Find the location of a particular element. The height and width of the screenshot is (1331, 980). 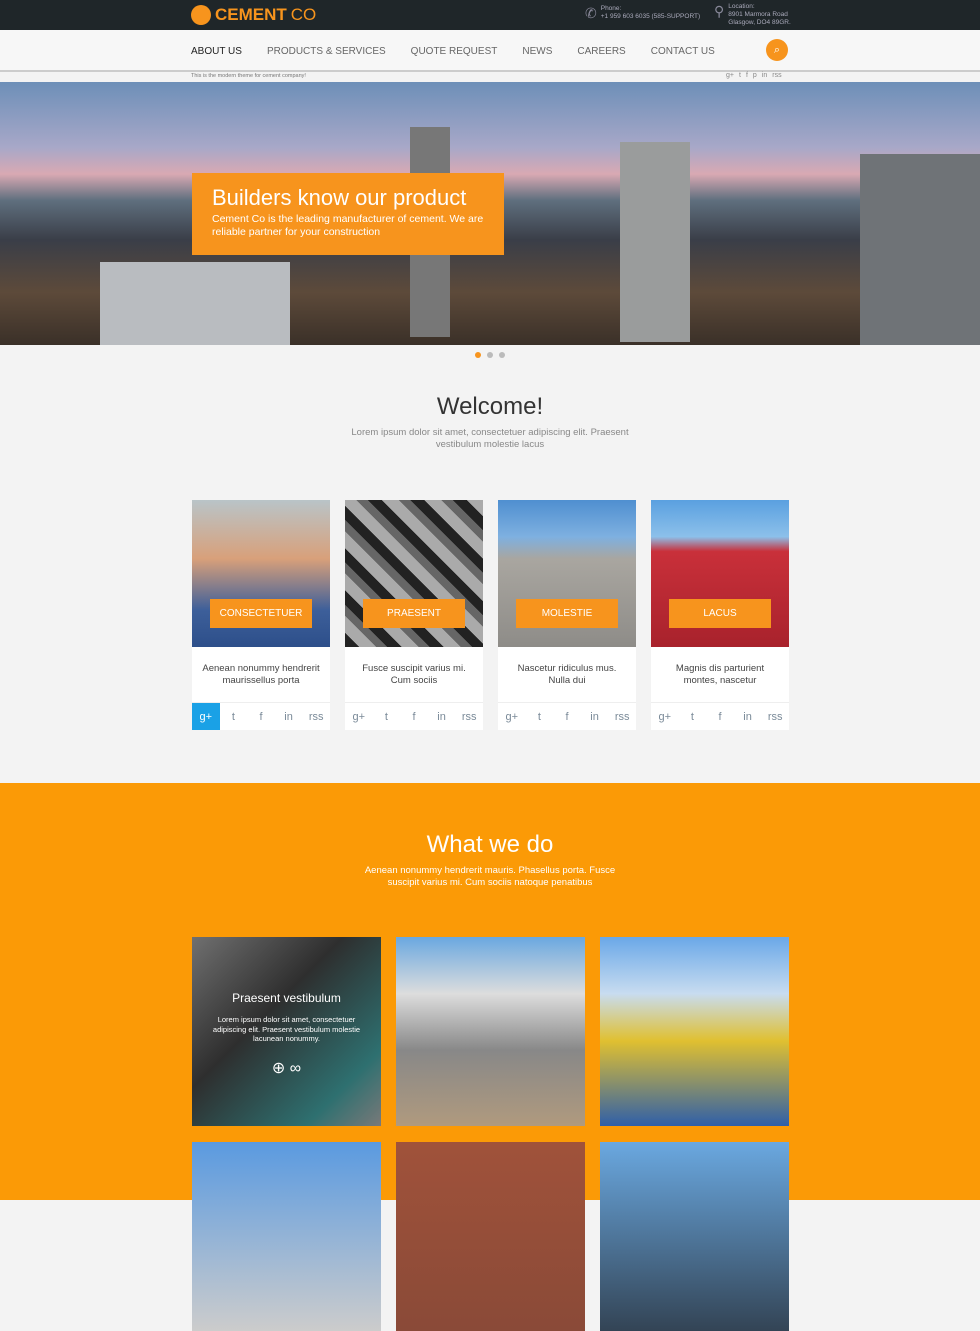

silo-image is located at coordinates (655, 242).